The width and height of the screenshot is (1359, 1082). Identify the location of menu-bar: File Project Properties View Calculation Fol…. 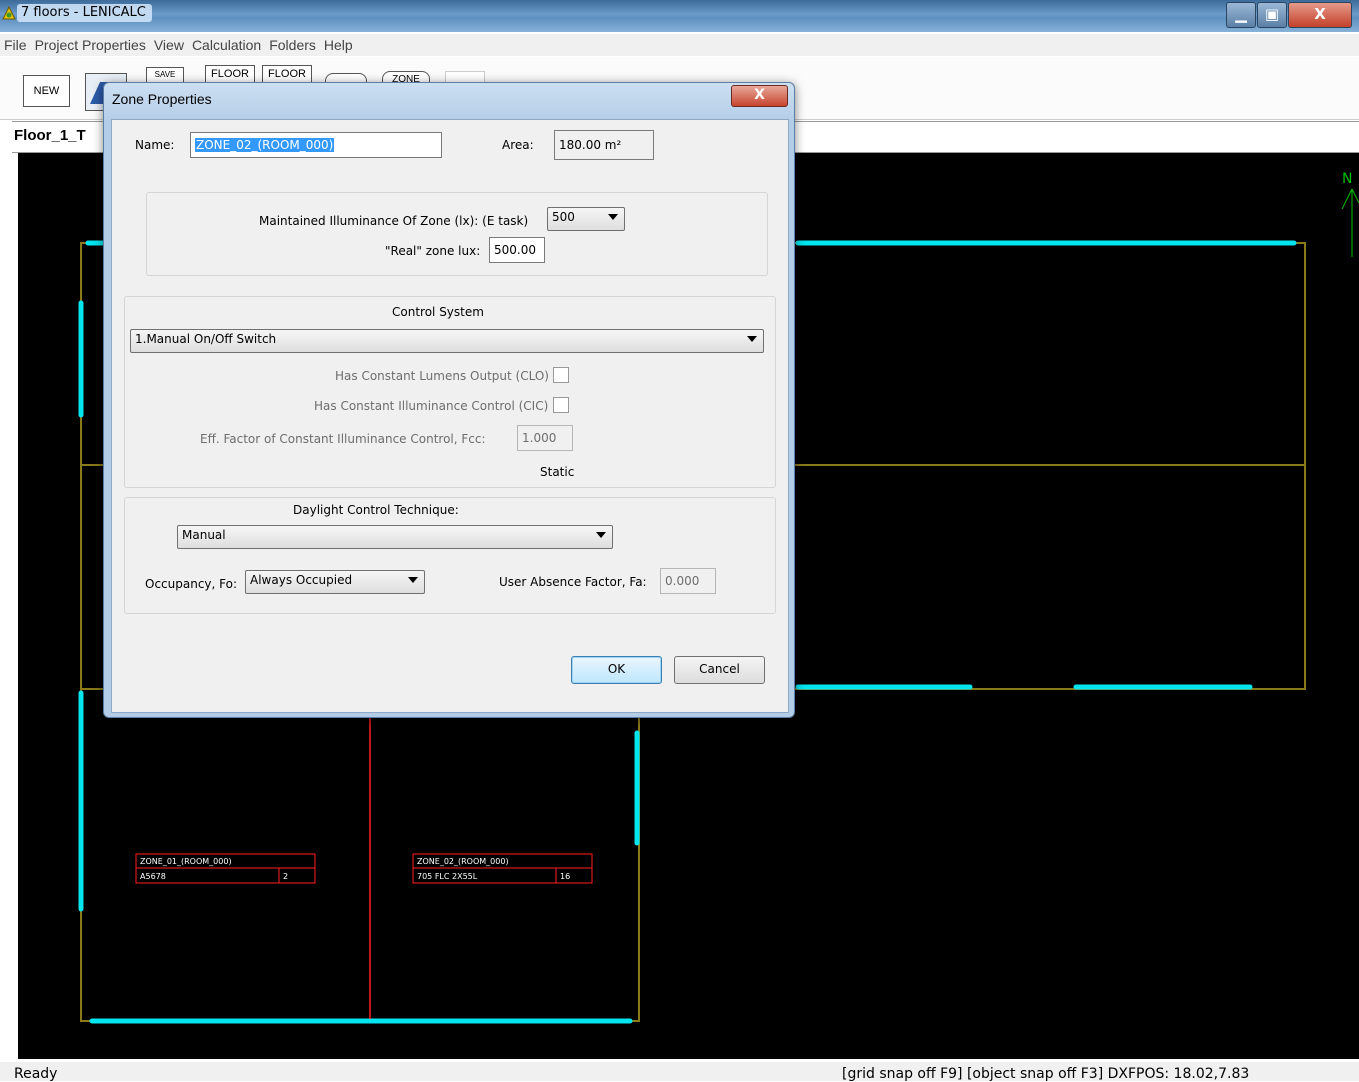
(679, 45).